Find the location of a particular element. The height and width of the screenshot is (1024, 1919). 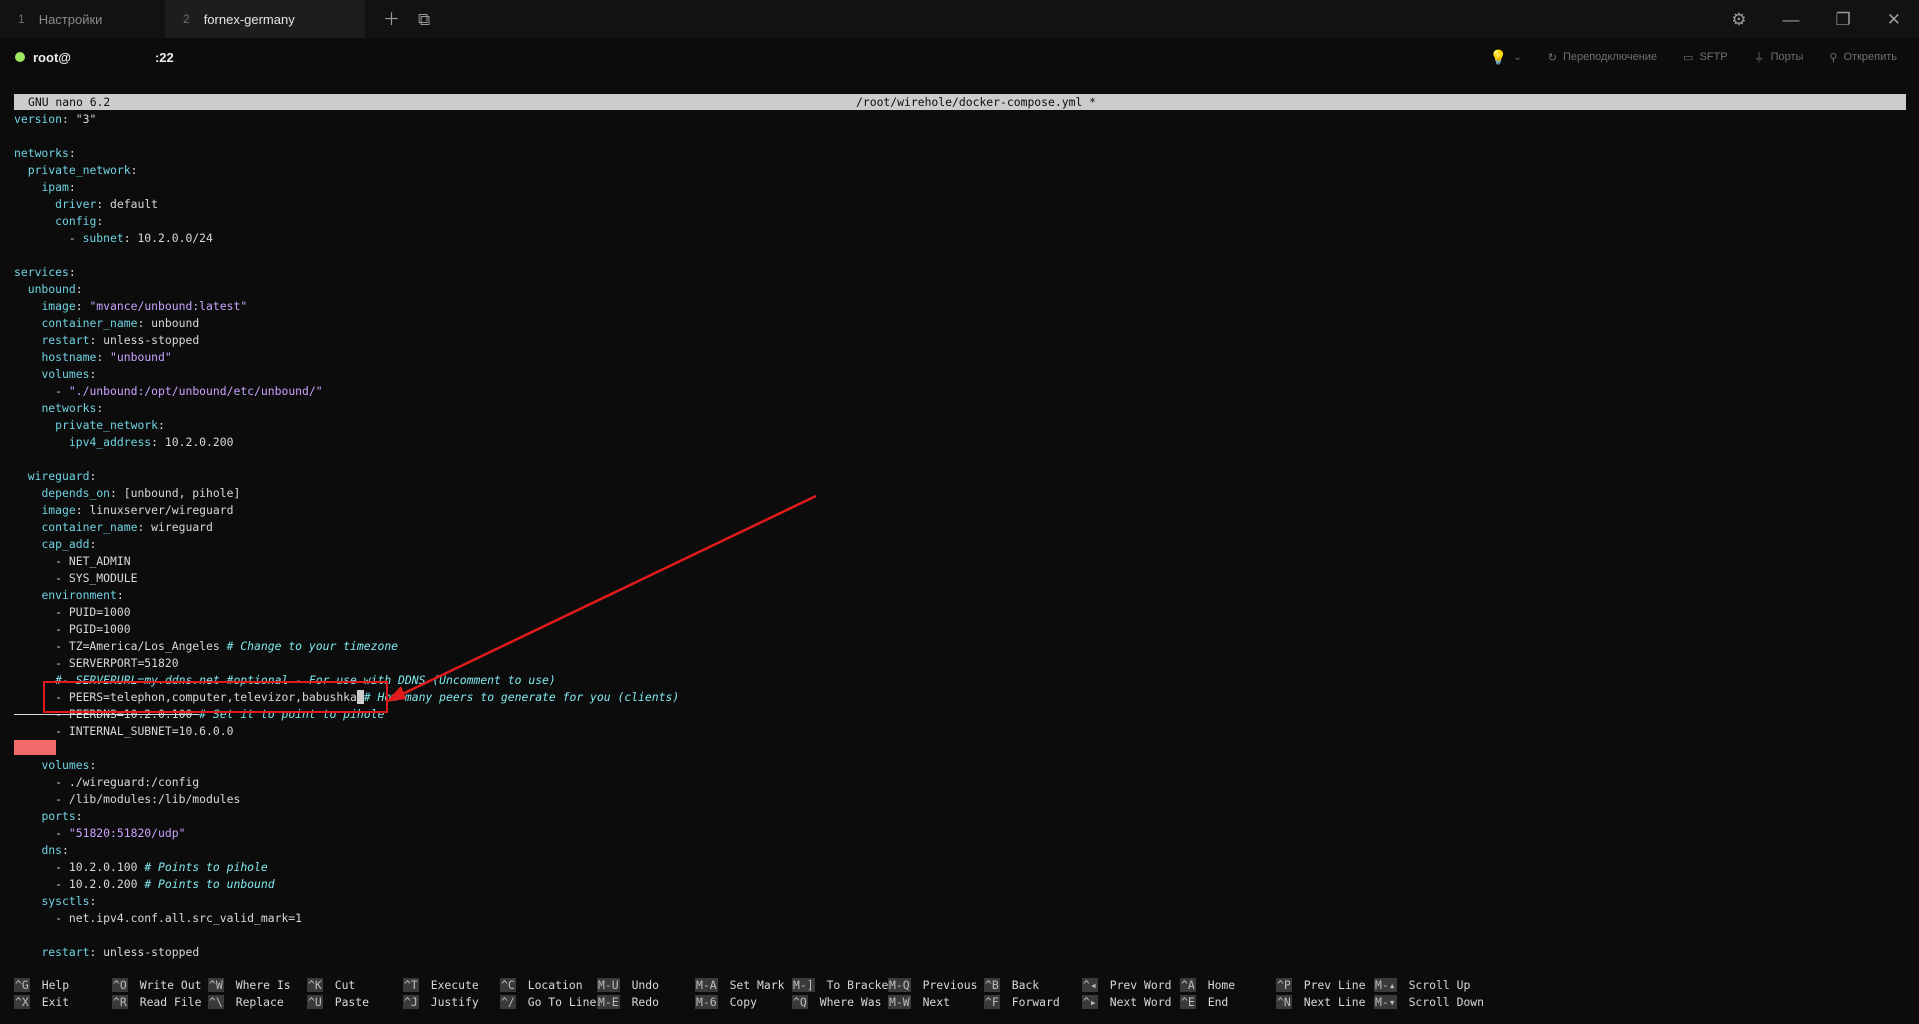

code-line: - 10.2.0.200 # Points to unbound is located at coordinates (346, 884).